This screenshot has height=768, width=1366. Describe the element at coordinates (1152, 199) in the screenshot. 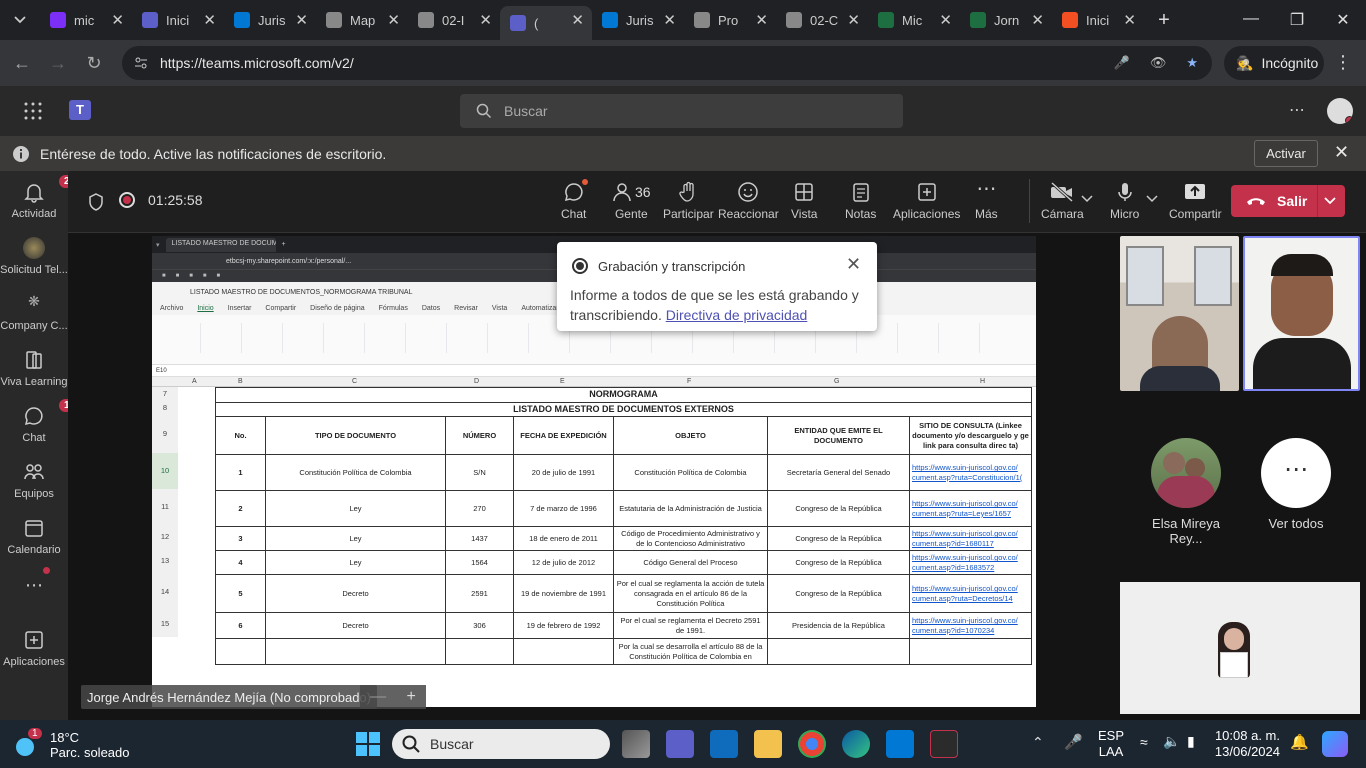

I see `mic-options-chevron-icon` at that location.